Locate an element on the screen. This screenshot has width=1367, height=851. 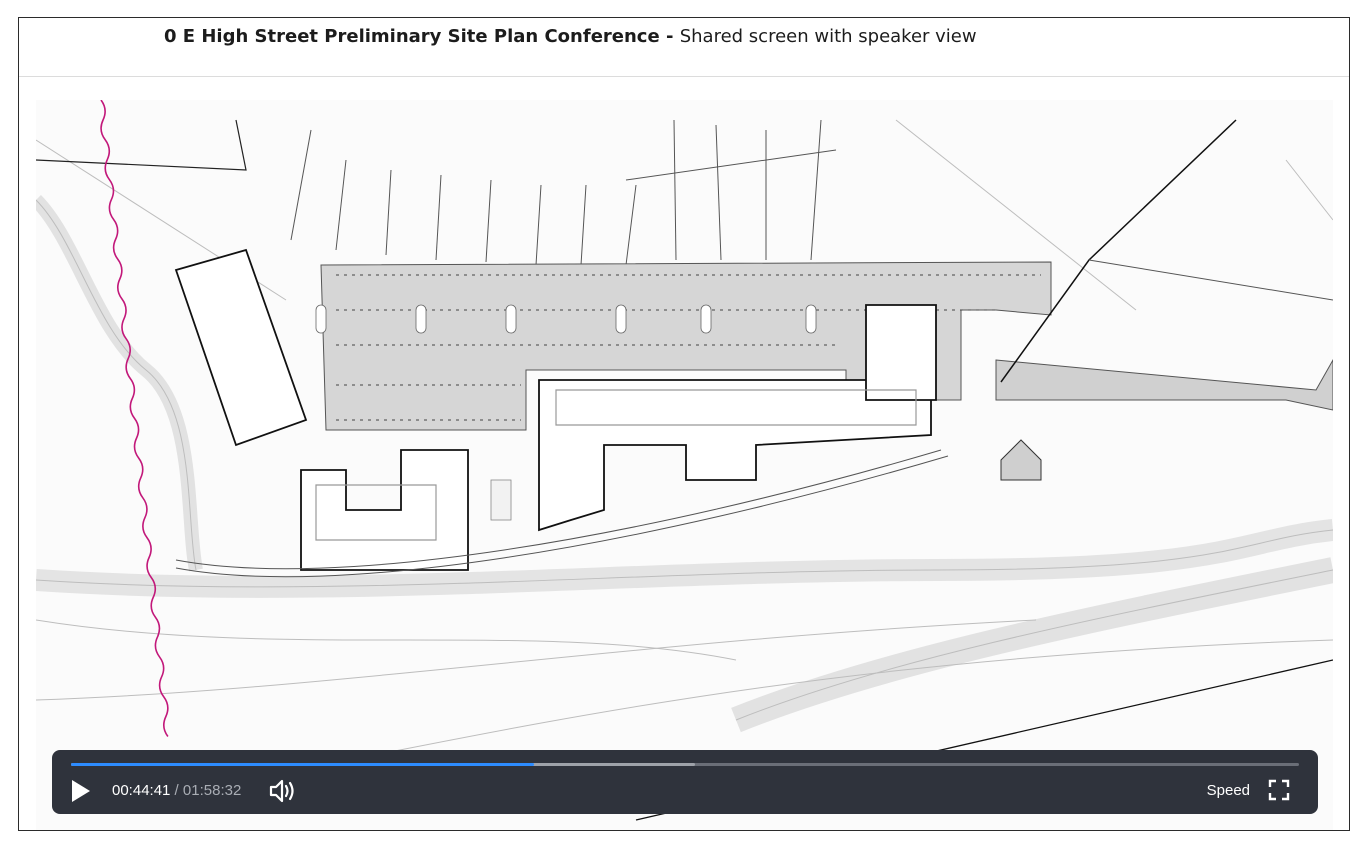
progress-bar is located at coordinates (685, 764).